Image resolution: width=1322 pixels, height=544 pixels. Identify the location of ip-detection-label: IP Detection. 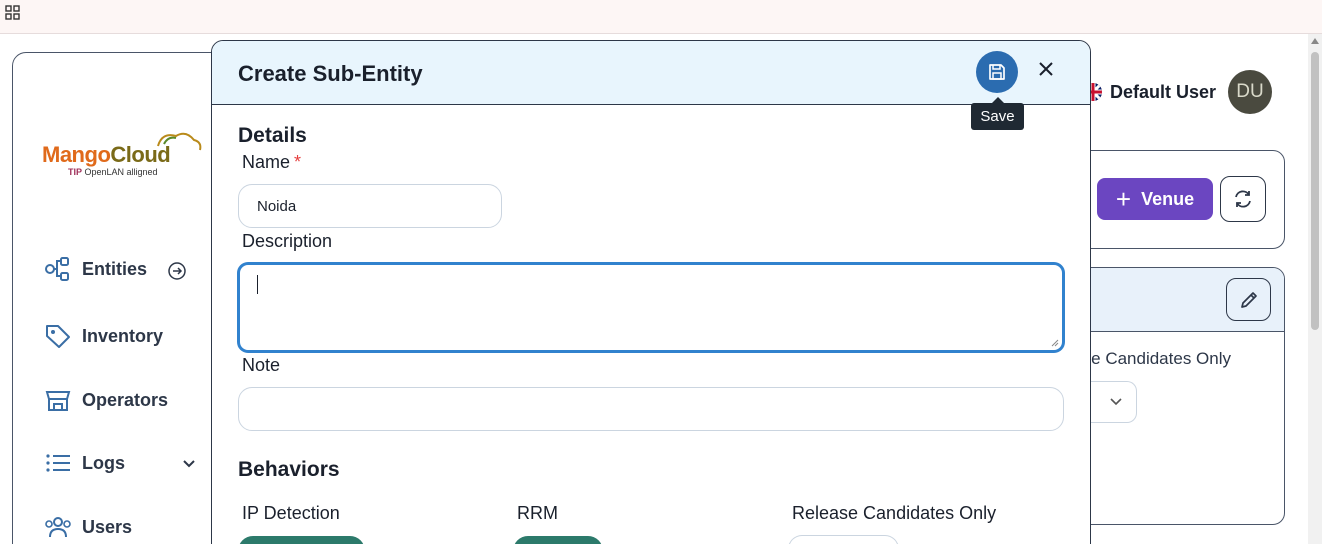
(291, 513).